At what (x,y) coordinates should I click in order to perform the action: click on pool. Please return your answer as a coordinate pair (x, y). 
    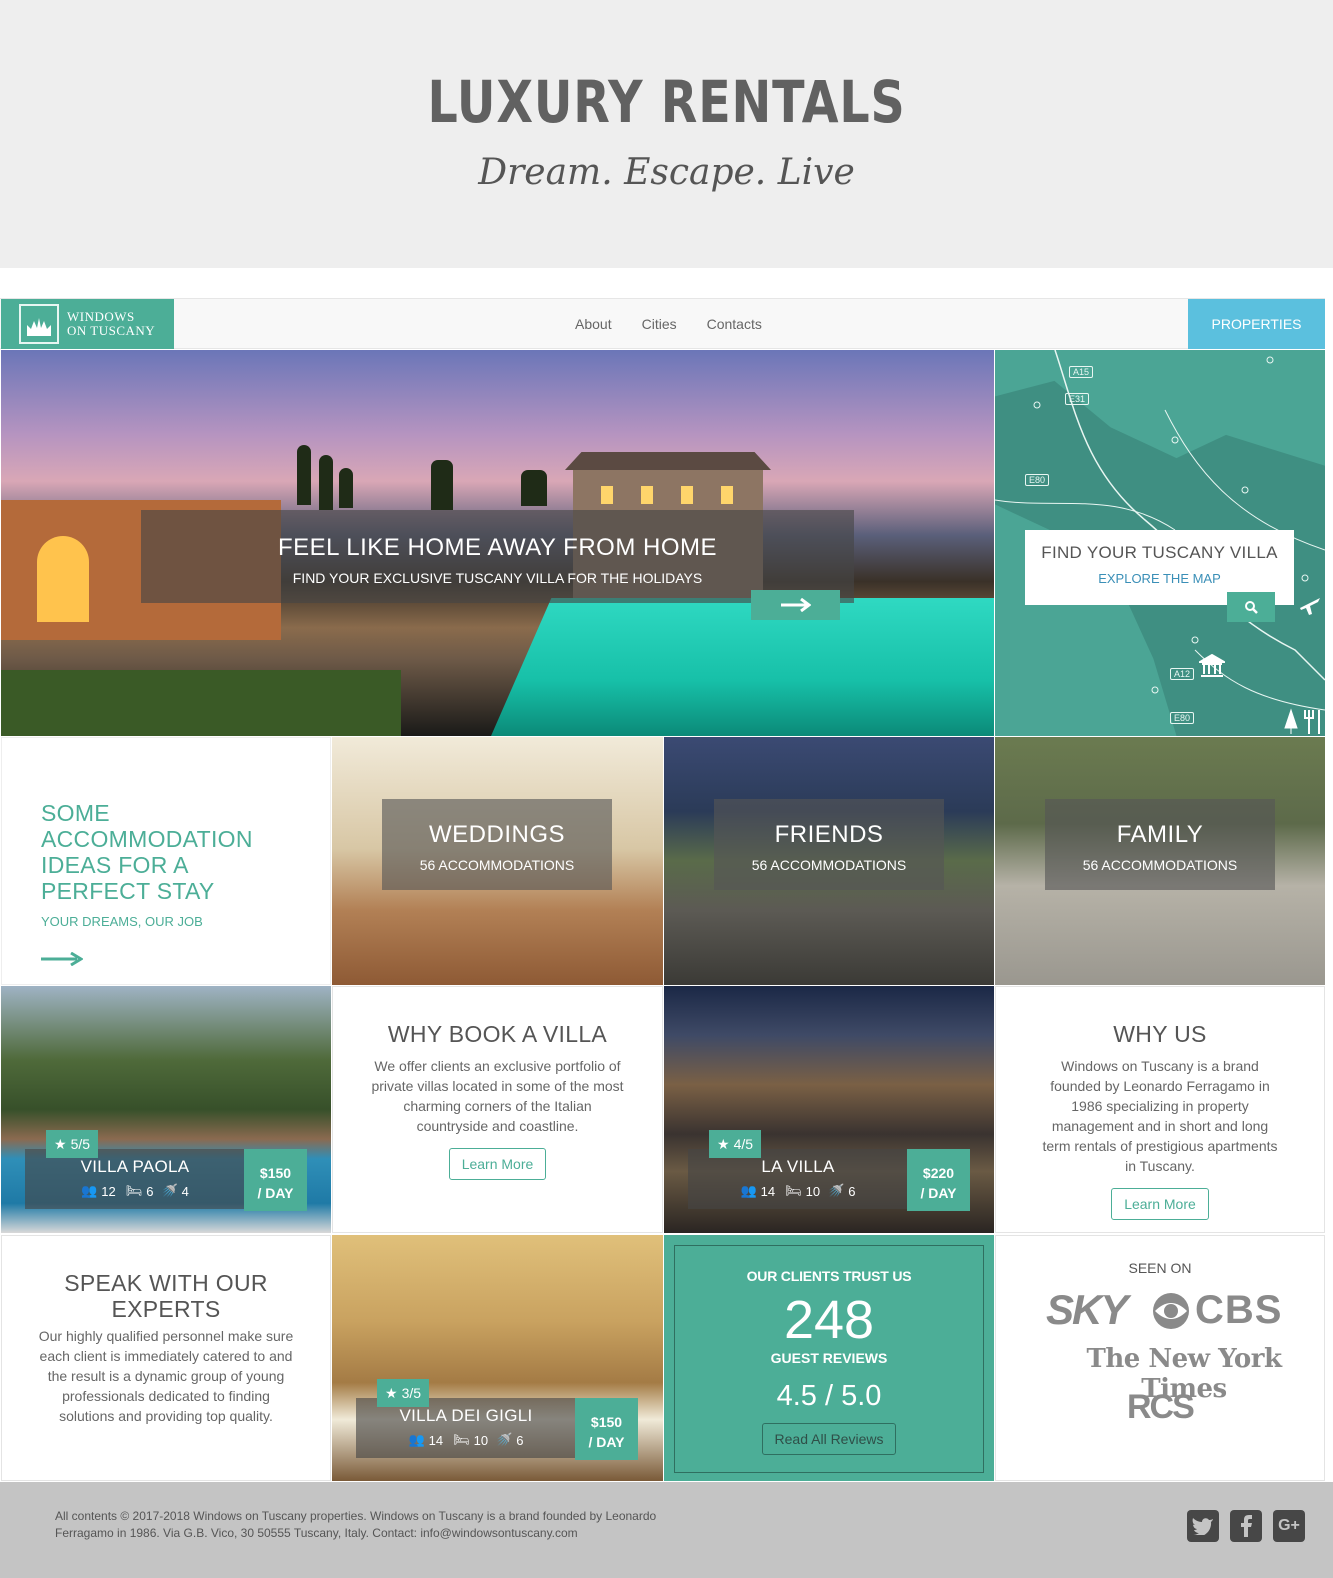
    Looking at the image, I should click on (742, 667).